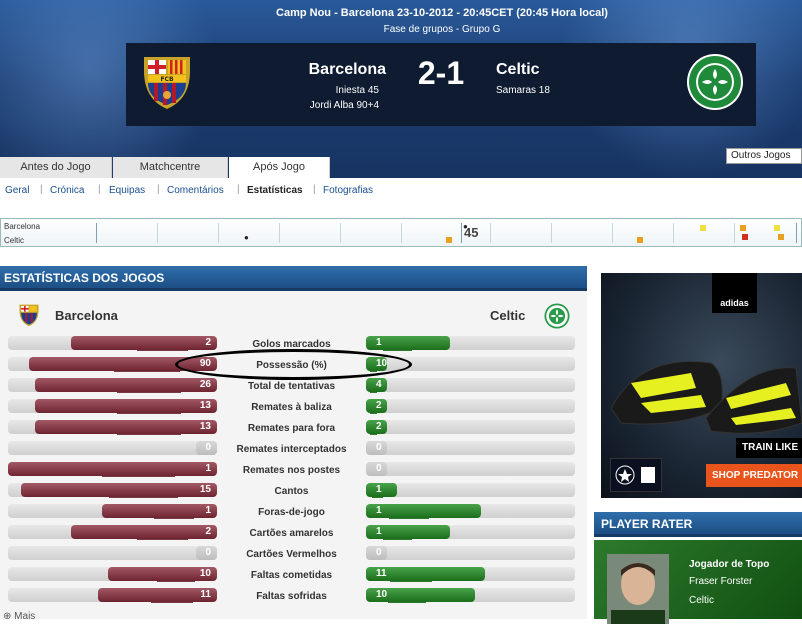  Describe the element at coordinates (56, 167) in the screenshot. I see `tab-antes-do-jogo: Antes do Jogo` at that location.